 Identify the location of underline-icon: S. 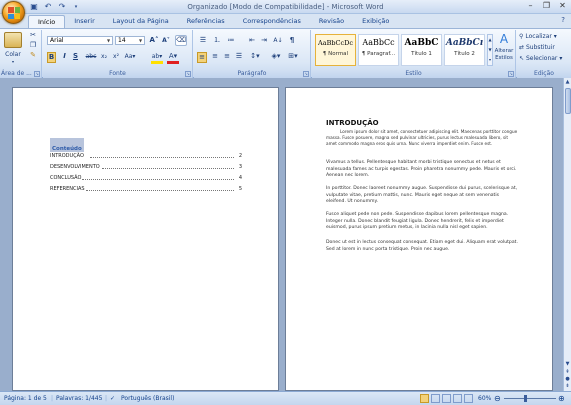
(75, 56).